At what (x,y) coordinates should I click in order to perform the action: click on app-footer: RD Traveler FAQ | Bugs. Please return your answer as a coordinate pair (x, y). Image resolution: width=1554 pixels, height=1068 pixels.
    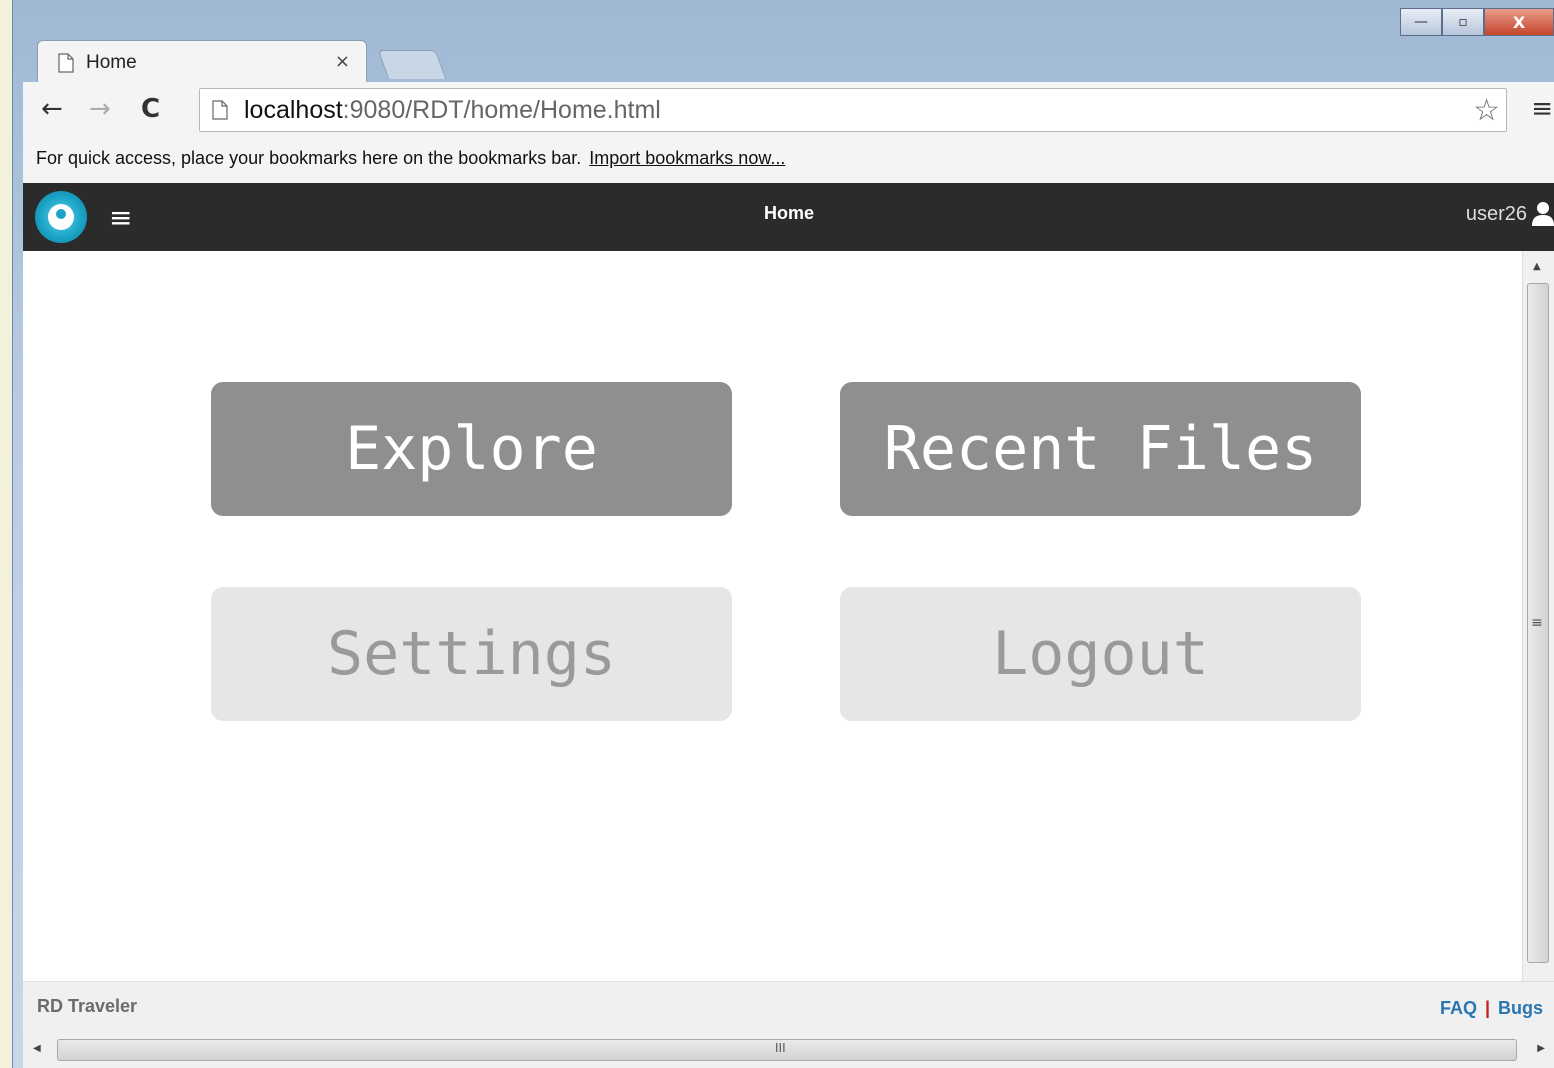
    Looking at the image, I should click on (788, 1007).